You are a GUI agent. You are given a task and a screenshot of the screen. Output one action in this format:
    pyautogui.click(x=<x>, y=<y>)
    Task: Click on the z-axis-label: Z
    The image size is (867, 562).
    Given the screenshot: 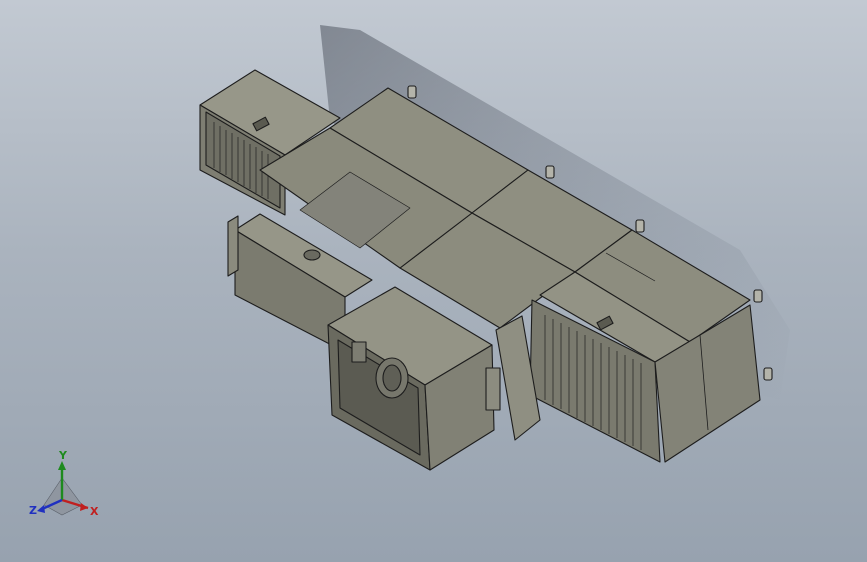 What is the action you would take?
    pyautogui.click(x=33, y=510)
    